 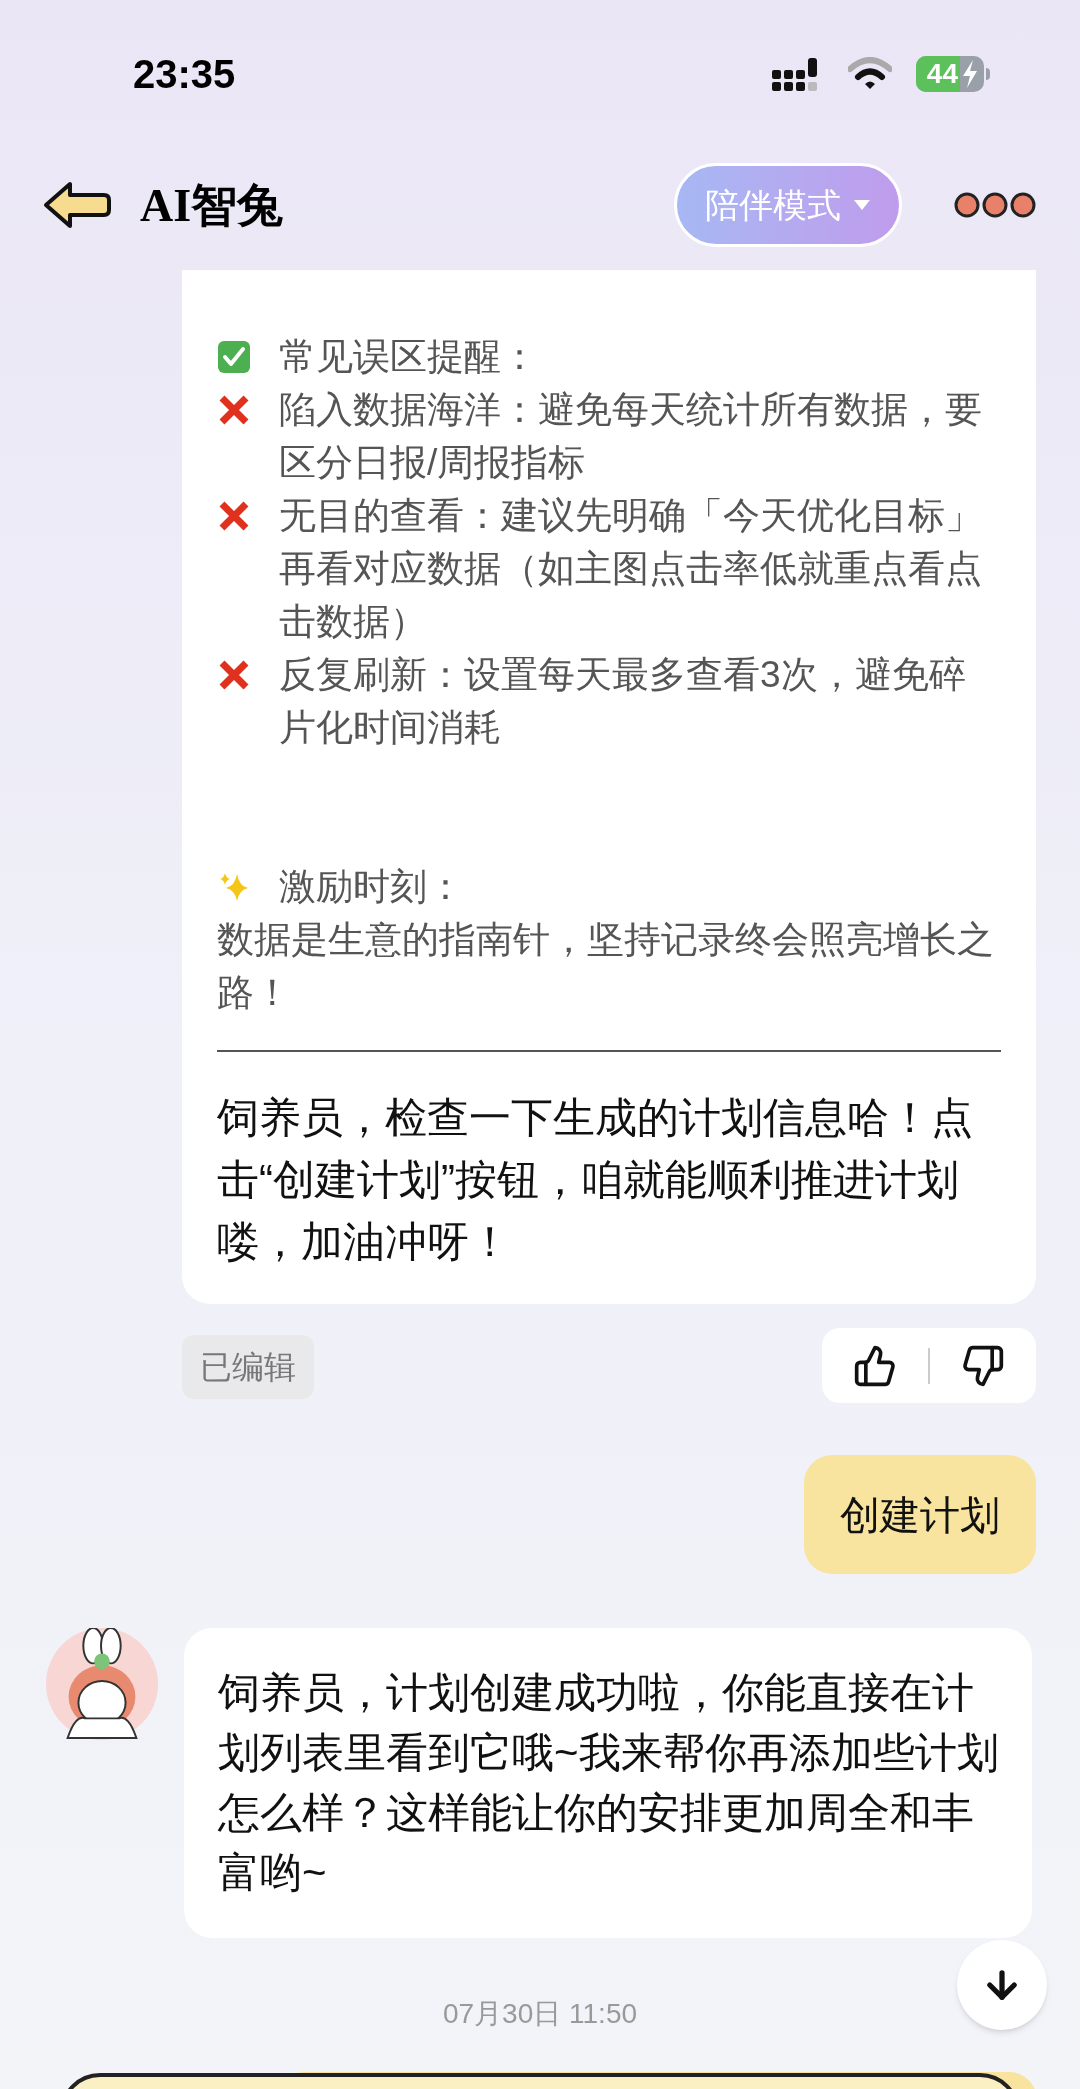 What do you see at coordinates (184, 74) in the screenshot?
I see `status-time: 23:35` at bounding box center [184, 74].